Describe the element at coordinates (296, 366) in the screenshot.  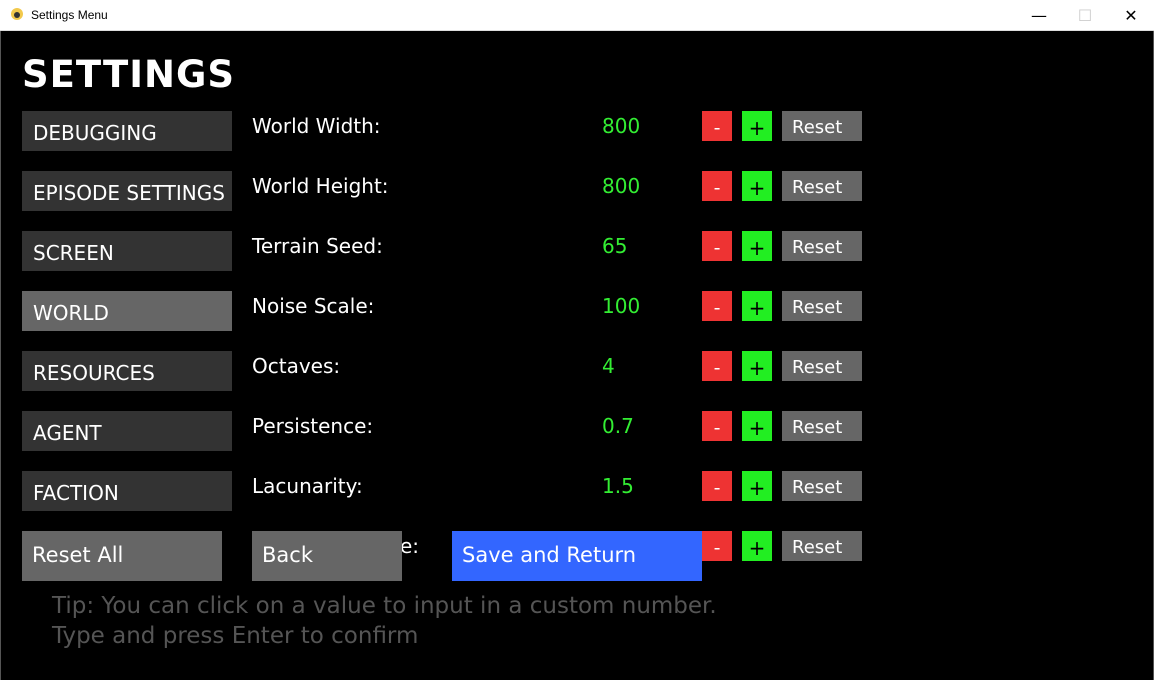
I see `setting-label: Octaves:` at that location.